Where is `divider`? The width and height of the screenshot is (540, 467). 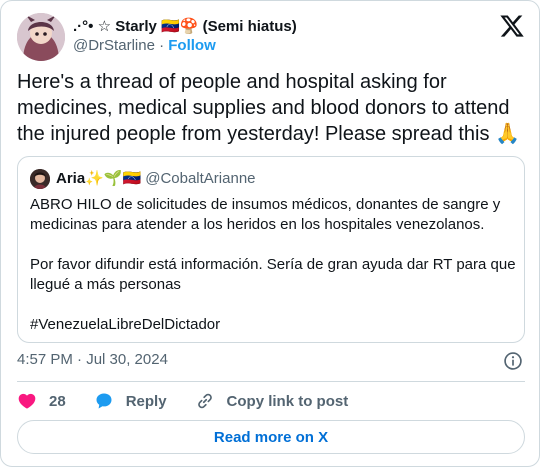 divider is located at coordinates (271, 381).